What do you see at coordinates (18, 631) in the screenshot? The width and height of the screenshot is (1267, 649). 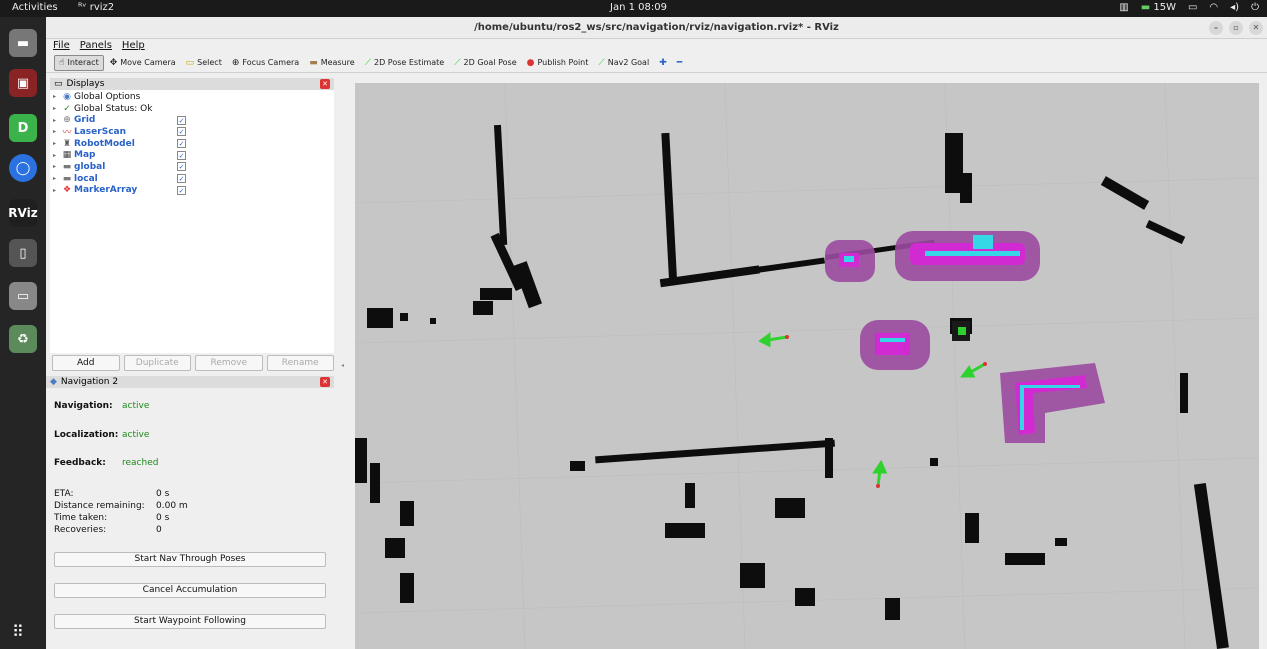 I see `show-apps-icon: ⠿` at bounding box center [18, 631].